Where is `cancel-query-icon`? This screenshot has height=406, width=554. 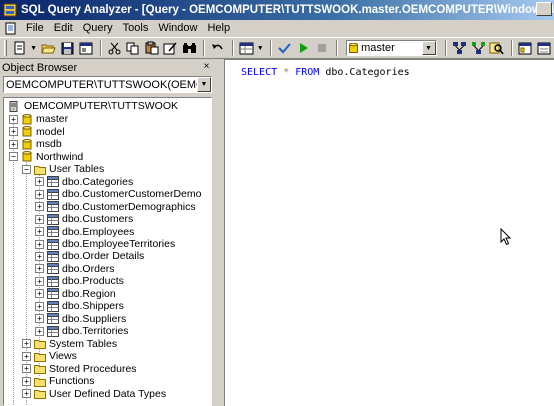
cancel-query-icon is located at coordinates (322, 48).